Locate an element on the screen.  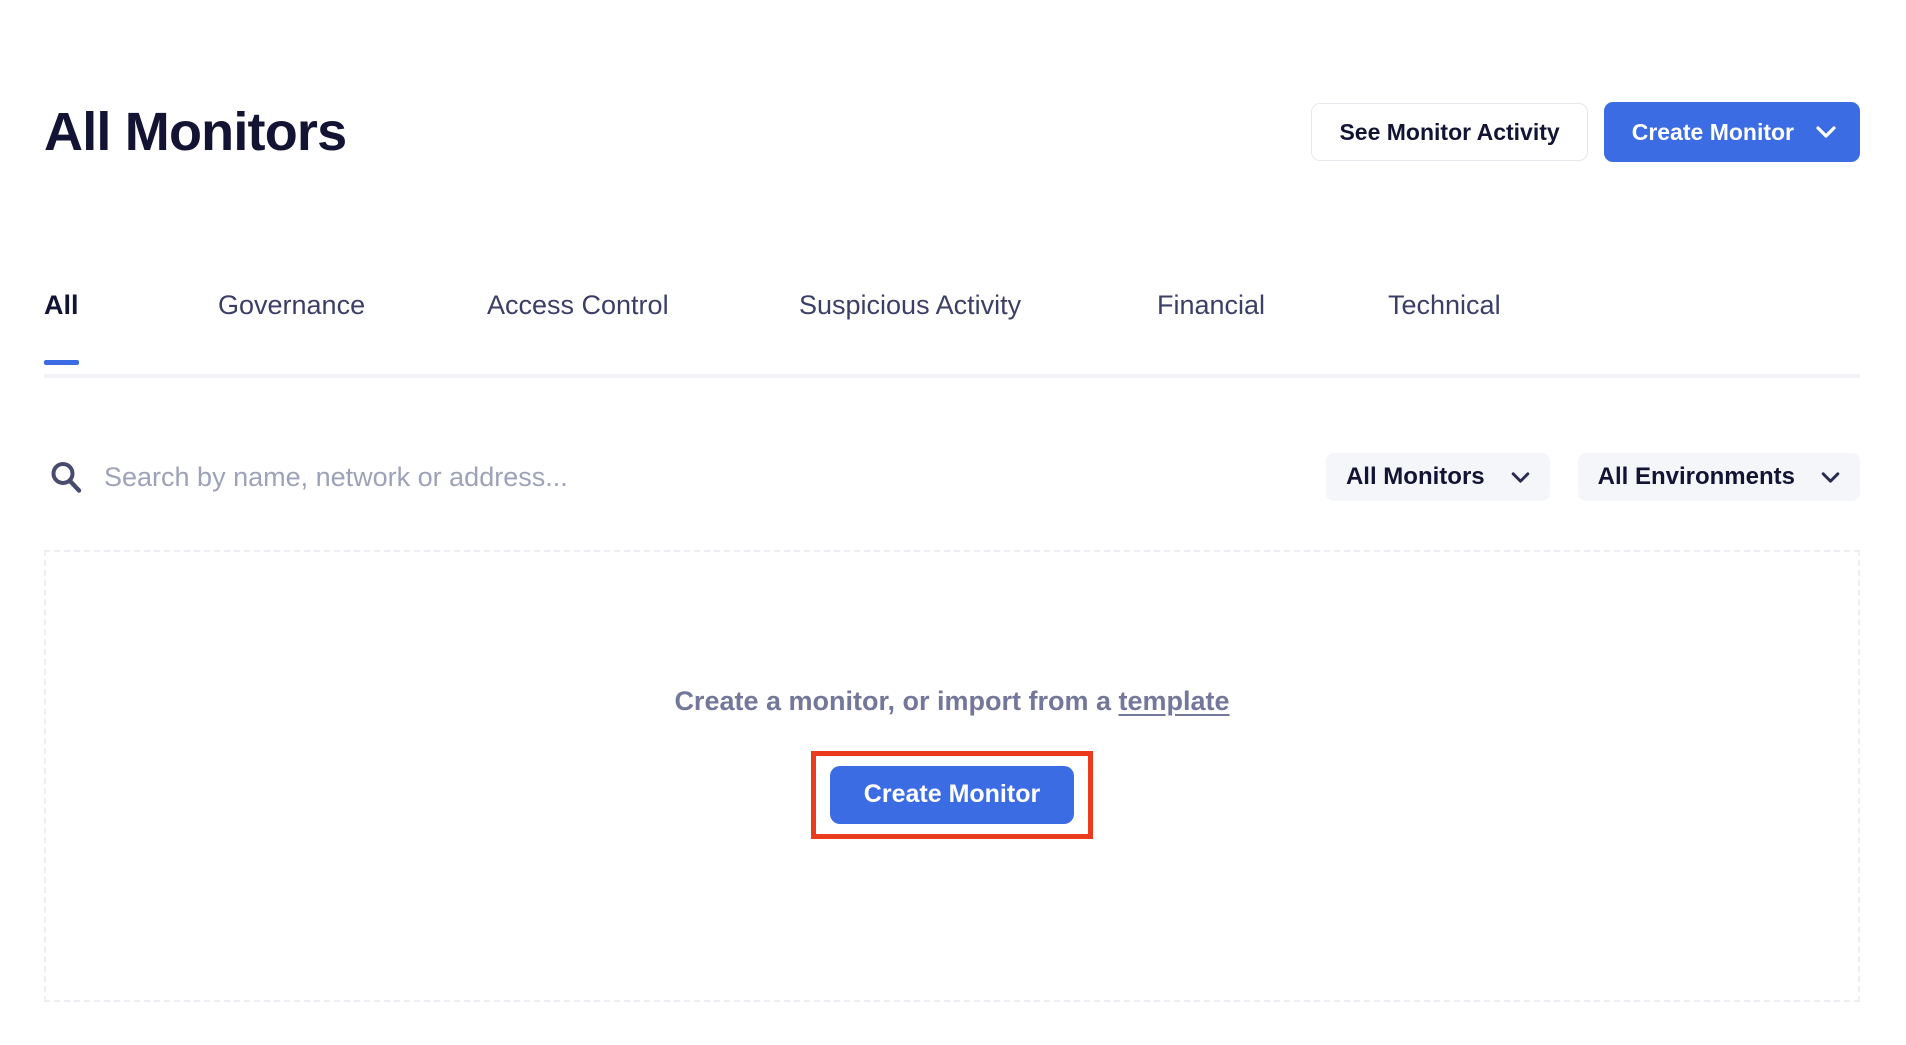
tab-suspicious-activity: Suspicious Activity is located at coordinates (910, 327).